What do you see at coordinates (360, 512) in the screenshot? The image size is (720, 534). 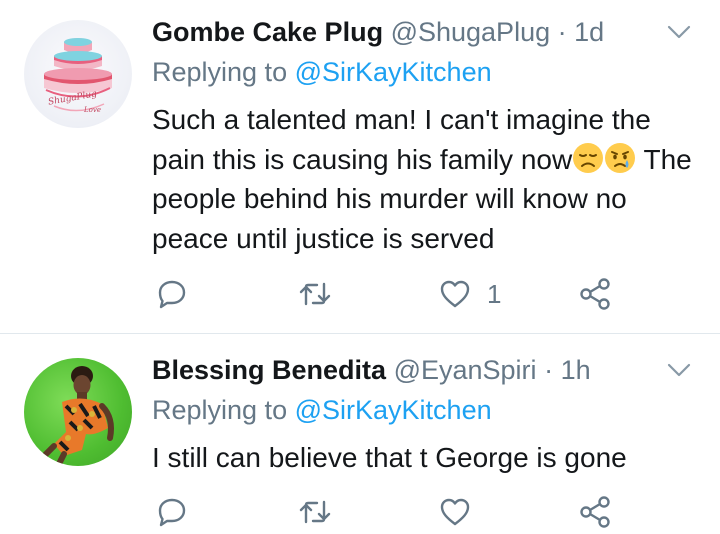 I see `action-bar` at bounding box center [360, 512].